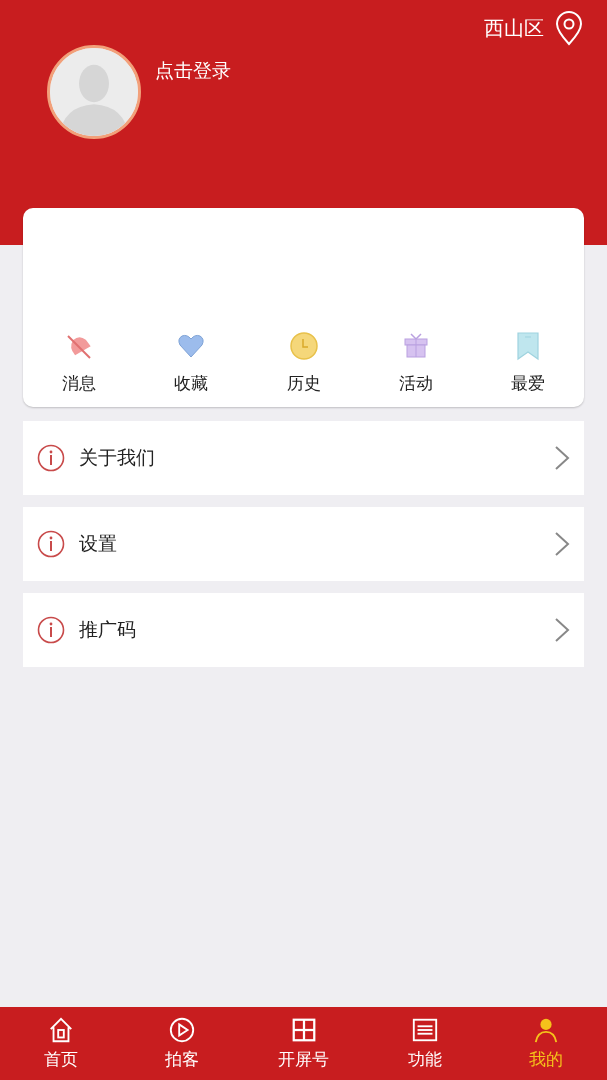 This screenshot has width=607, height=1080. What do you see at coordinates (98, 543) in the screenshot?
I see `menu-label: 设置` at bounding box center [98, 543].